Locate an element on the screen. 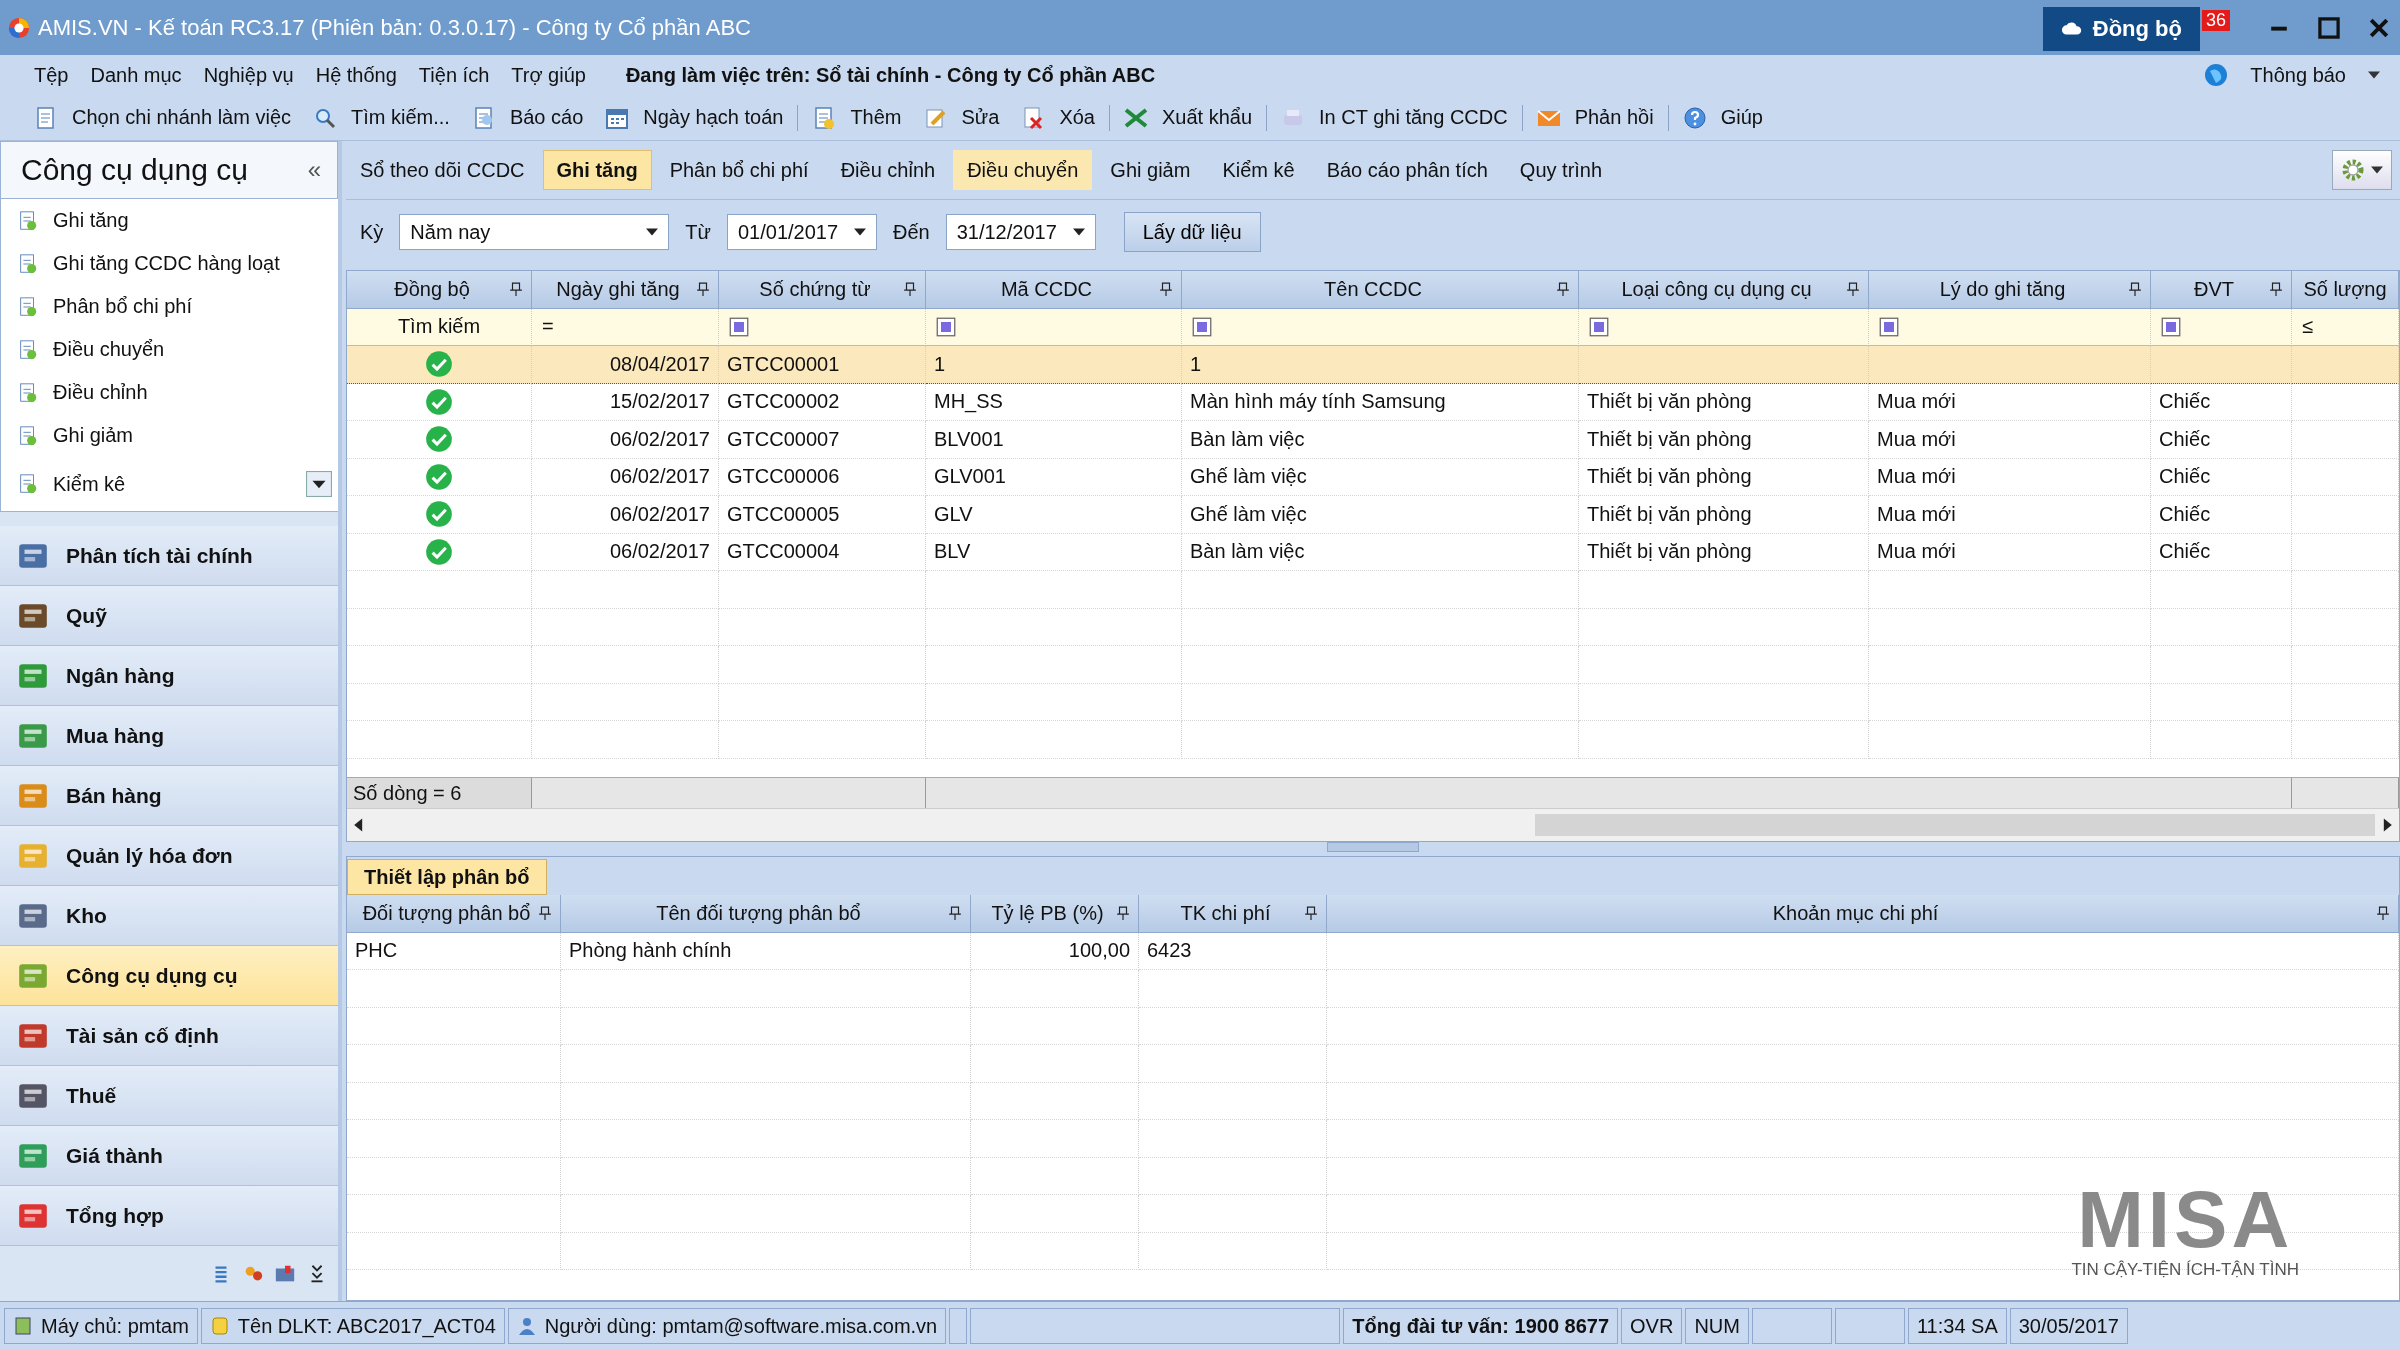  tab: Sổ theo dõi CCDC is located at coordinates (442, 170).